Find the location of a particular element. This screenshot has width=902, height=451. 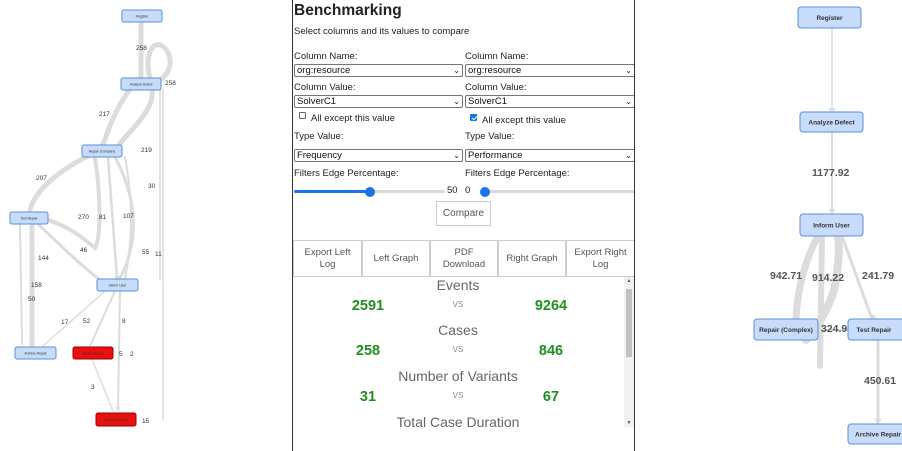

export-left-log-button: Export Left Log is located at coordinates (327, 258).